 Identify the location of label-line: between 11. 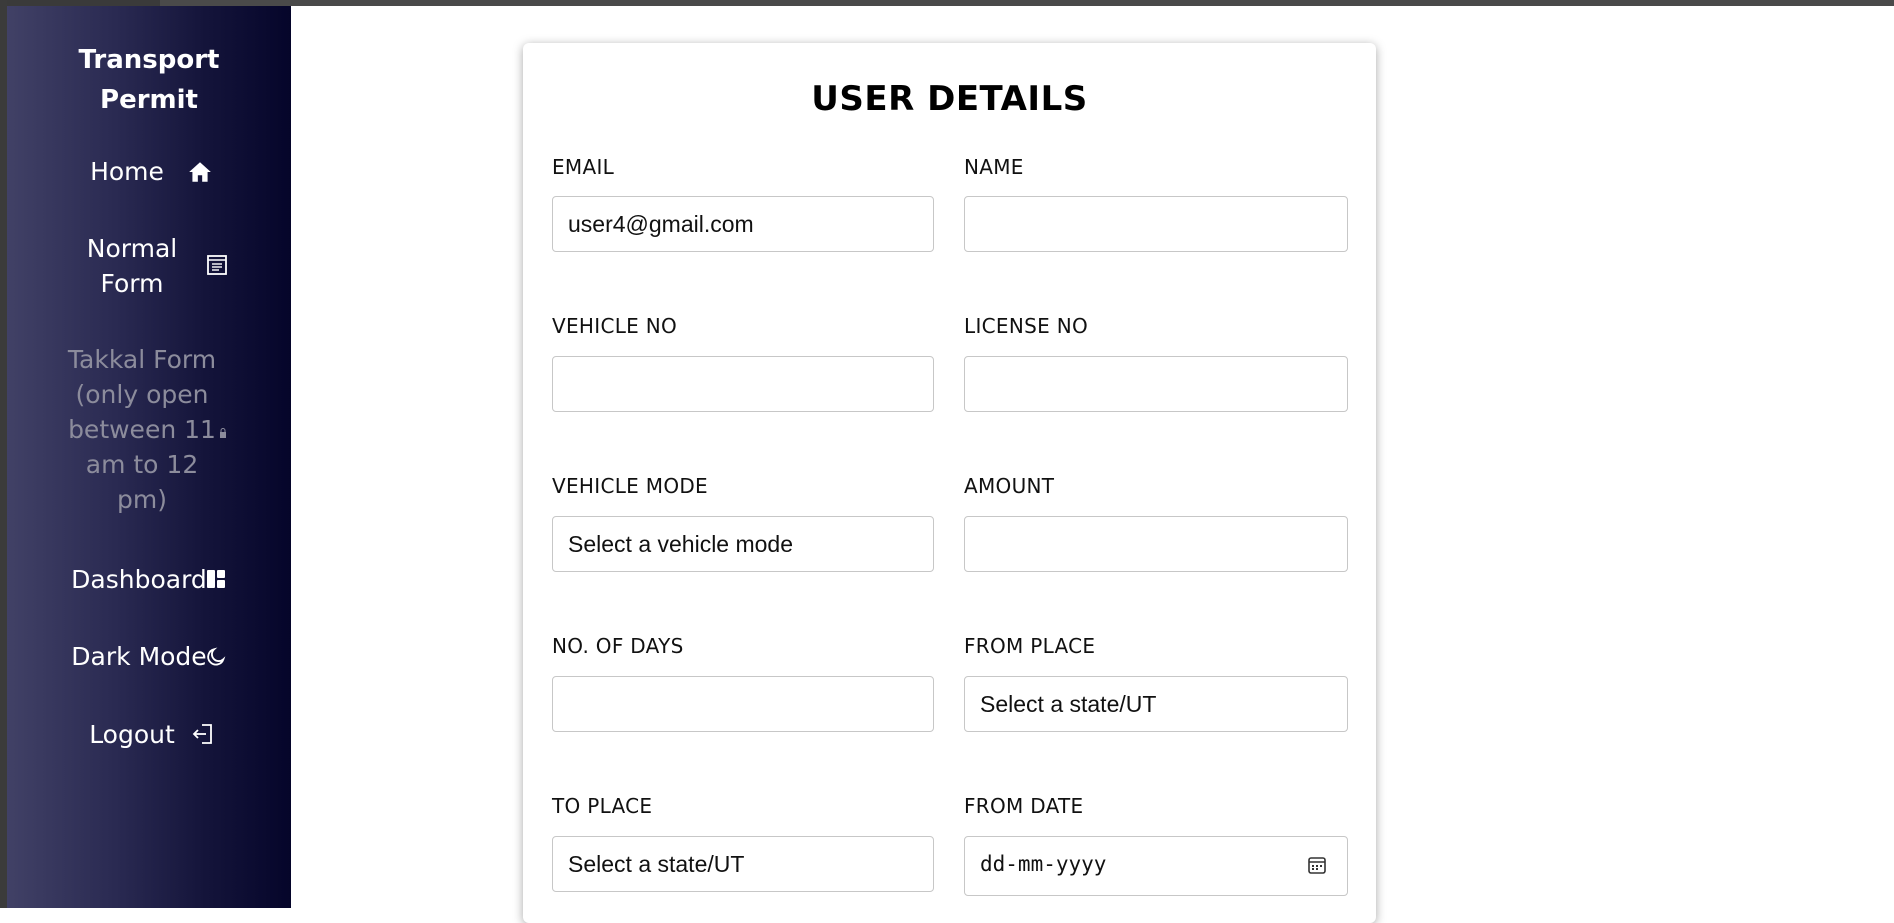
(142, 429).